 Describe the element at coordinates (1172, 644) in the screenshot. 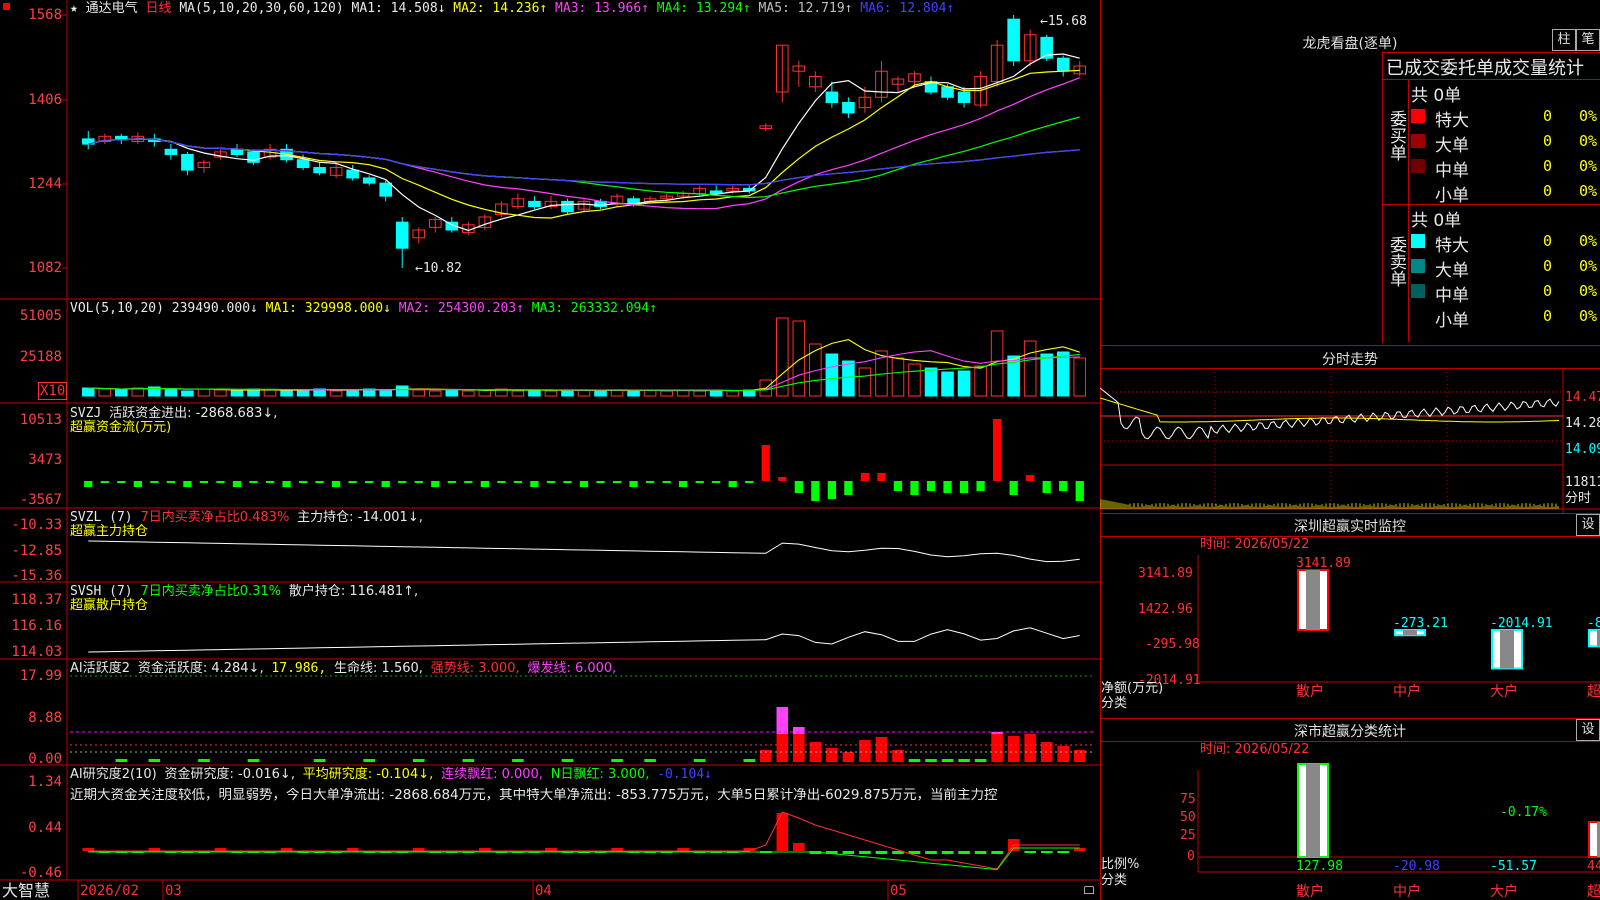

I see `sz-axis-3: -295.98` at that location.